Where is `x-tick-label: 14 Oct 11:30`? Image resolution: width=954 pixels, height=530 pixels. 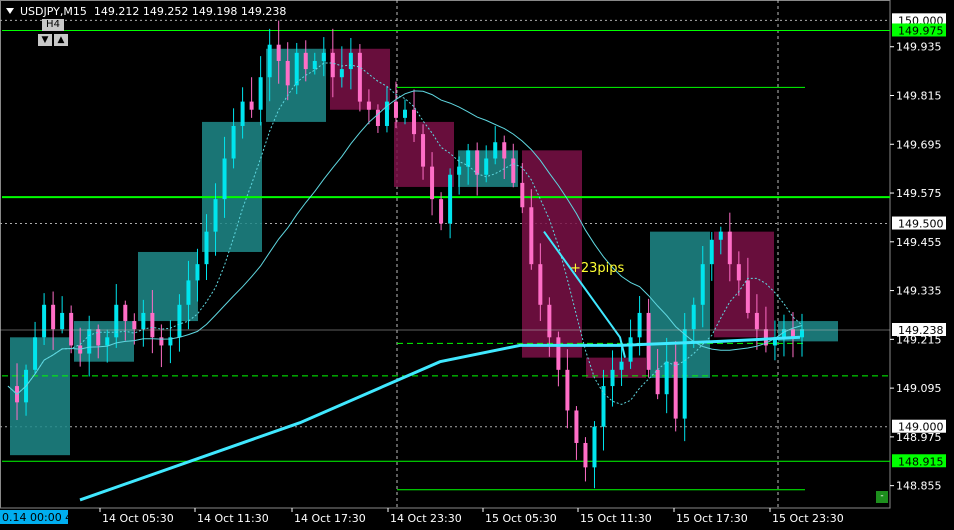
x-tick-label: 14 Oct 11:30 is located at coordinates (233, 518).